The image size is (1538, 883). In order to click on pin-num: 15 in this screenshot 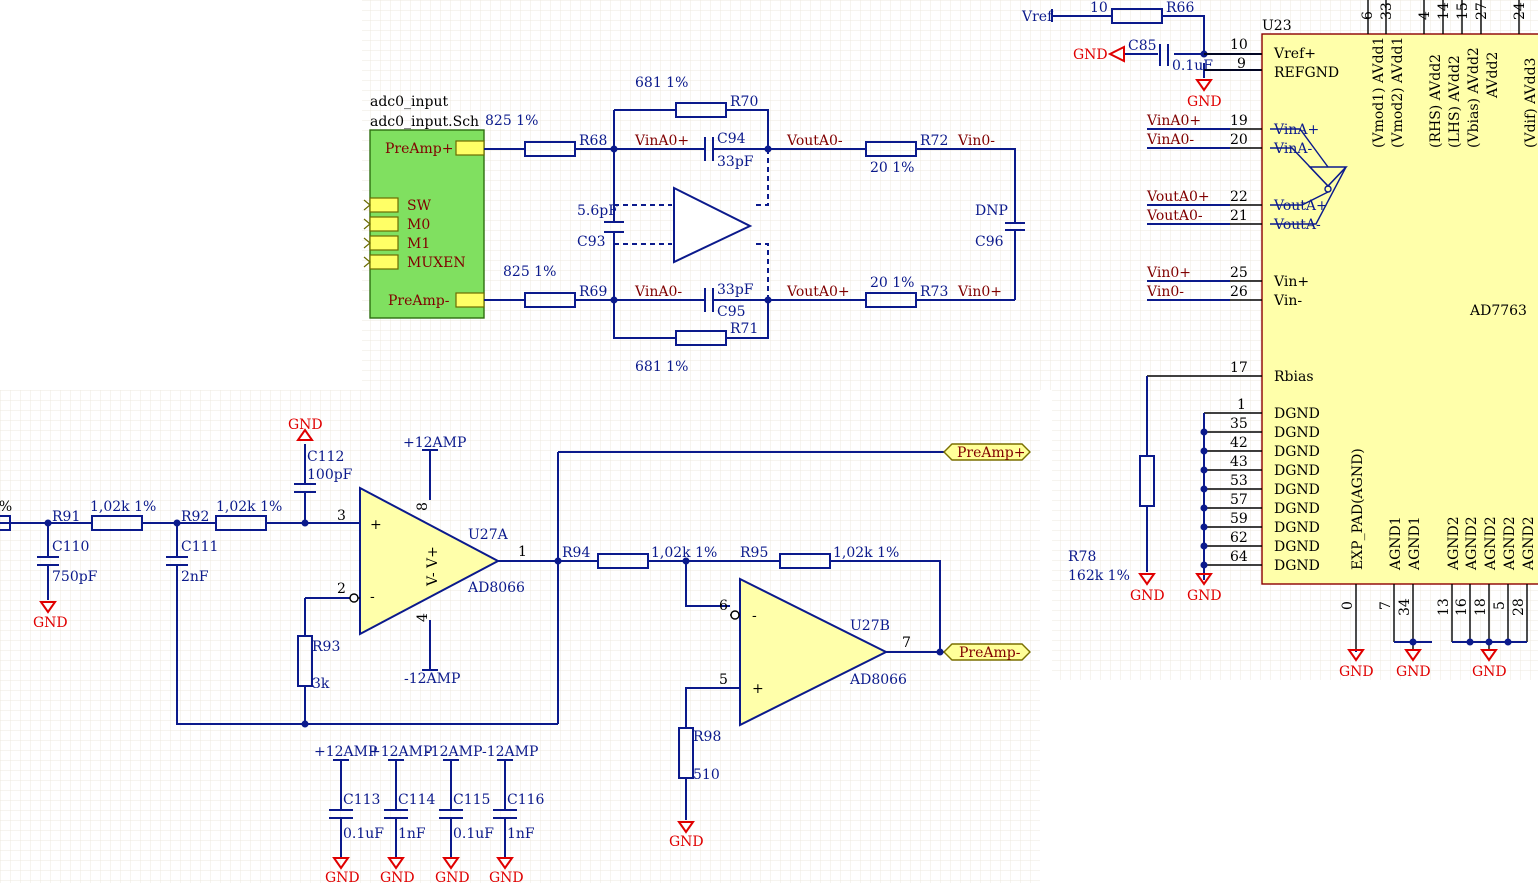, I will do `click(1463, 11)`.